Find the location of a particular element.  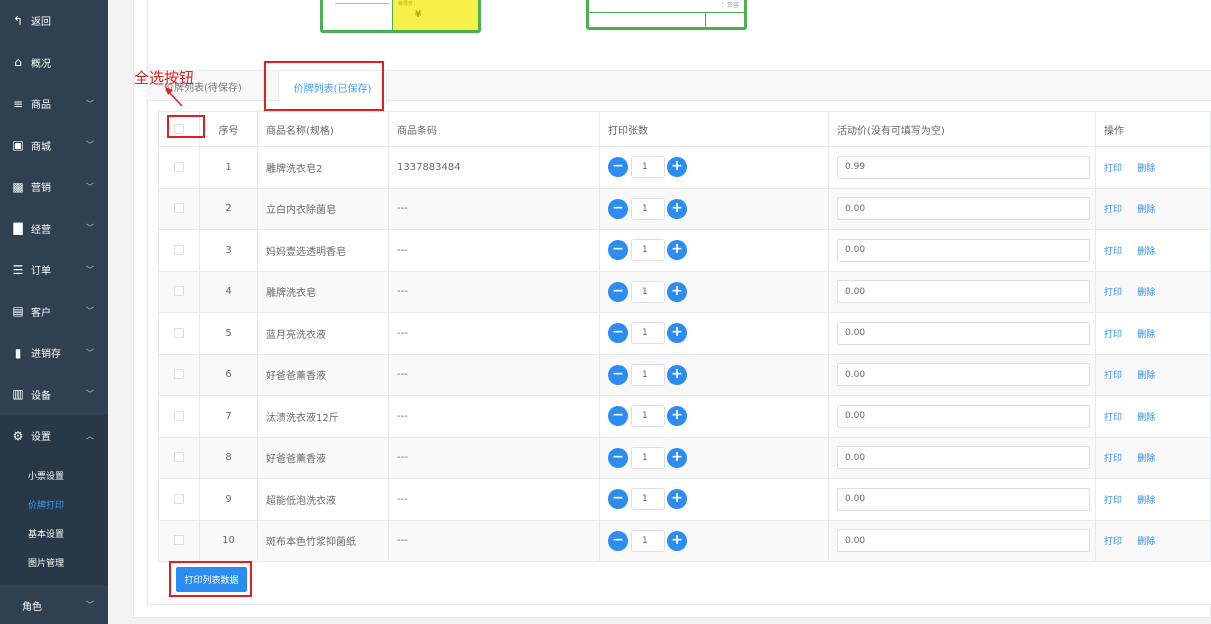

activity-price-input: 0.99 is located at coordinates (963, 167).